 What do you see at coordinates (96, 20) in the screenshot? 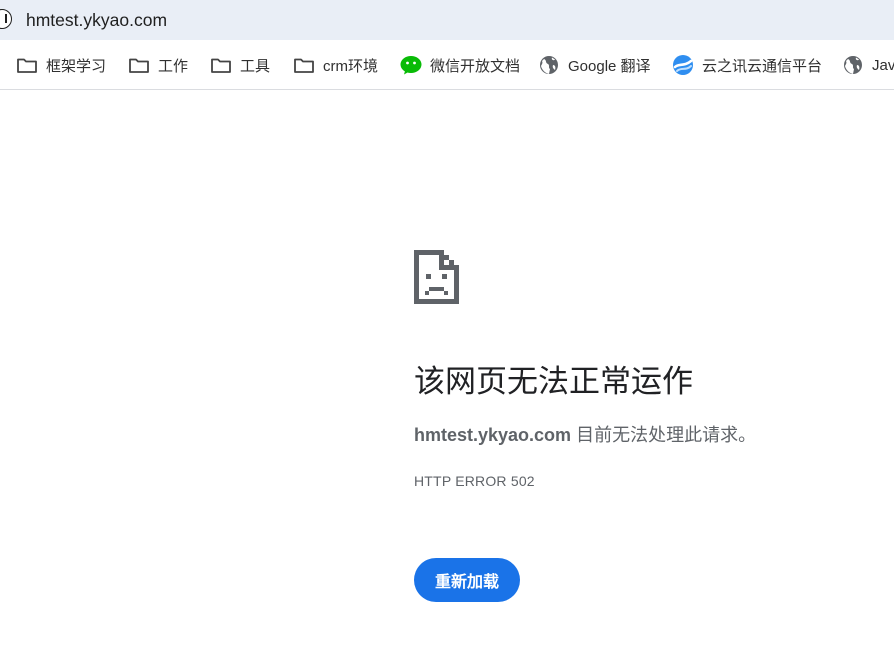
I see `url-text: hmtest.ykyao.com` at bounding box center [96, 20].